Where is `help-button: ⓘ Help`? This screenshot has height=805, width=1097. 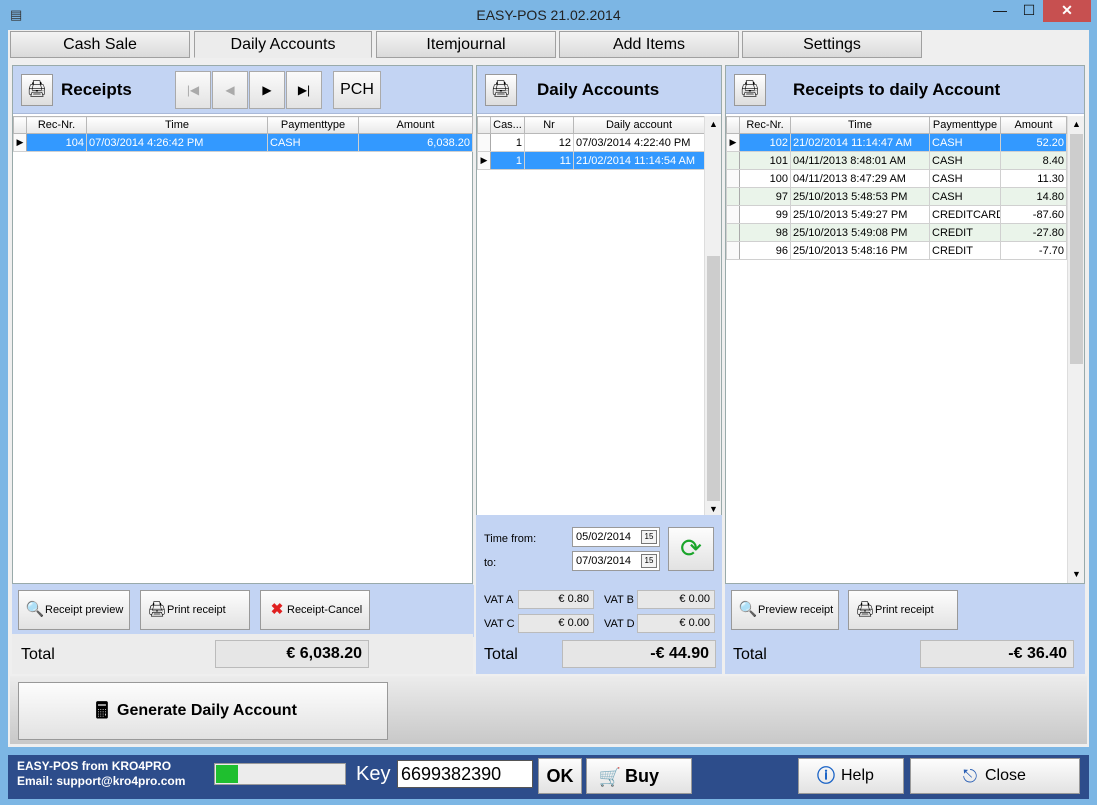 help-button: ⓘ Help is located at coordinates (851, 776).